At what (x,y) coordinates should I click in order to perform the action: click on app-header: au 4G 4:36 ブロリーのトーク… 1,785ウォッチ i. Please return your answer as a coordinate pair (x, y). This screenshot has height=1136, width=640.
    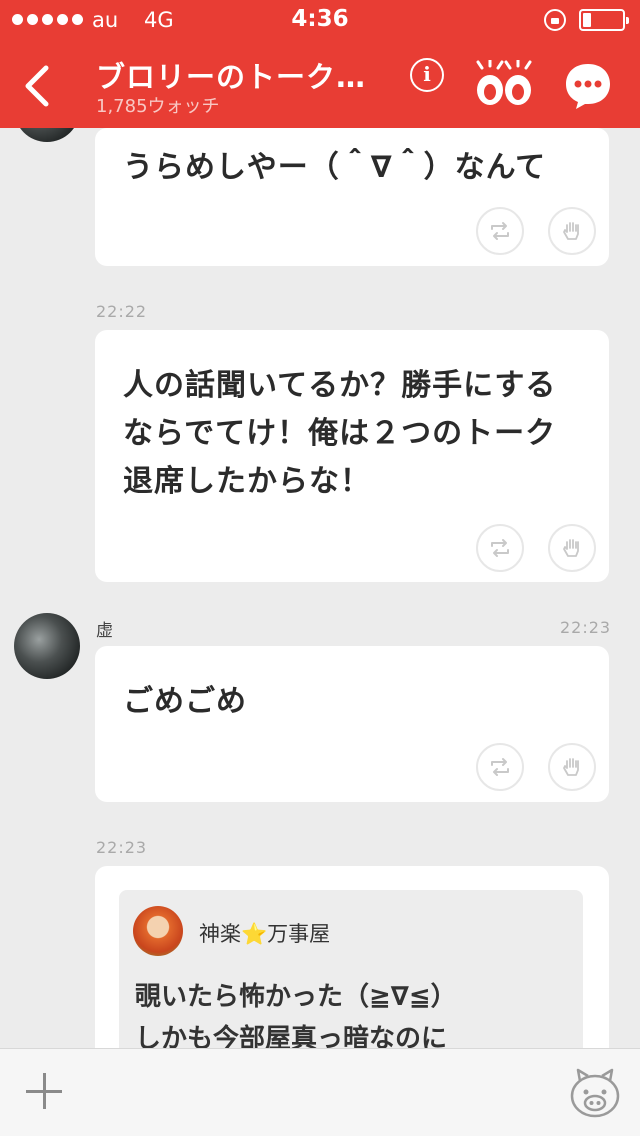
    Looking at the image, I should click on (320, 64).